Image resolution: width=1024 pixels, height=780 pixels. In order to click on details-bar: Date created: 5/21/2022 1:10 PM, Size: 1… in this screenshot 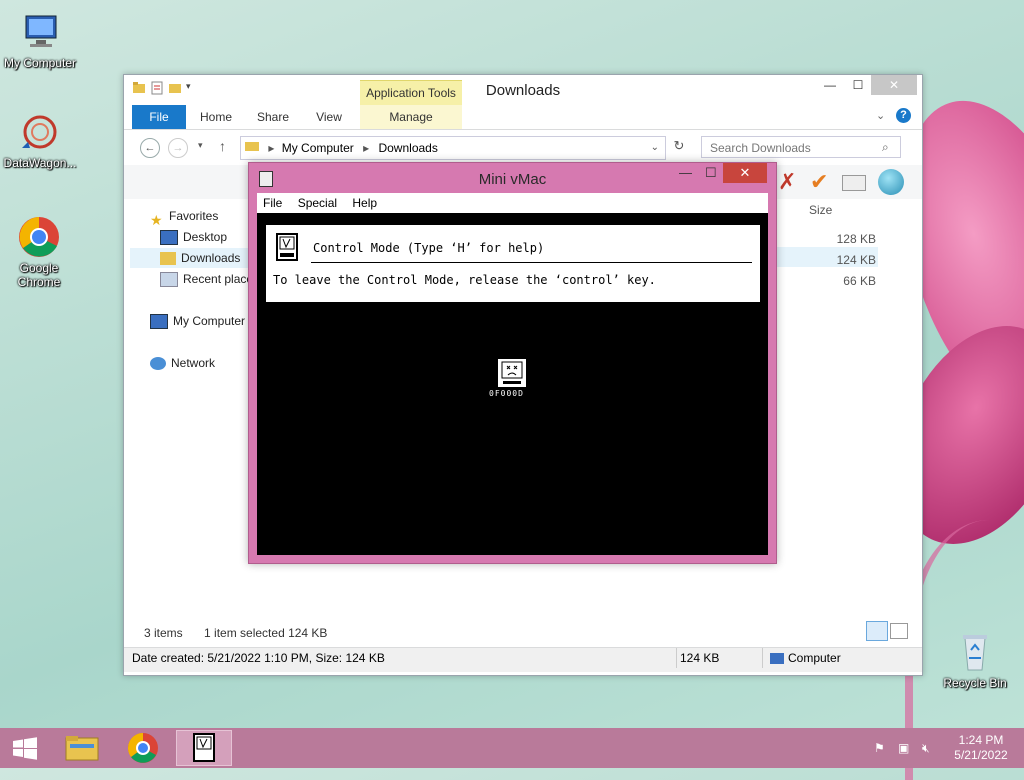, I will do `click(523, 659)`.